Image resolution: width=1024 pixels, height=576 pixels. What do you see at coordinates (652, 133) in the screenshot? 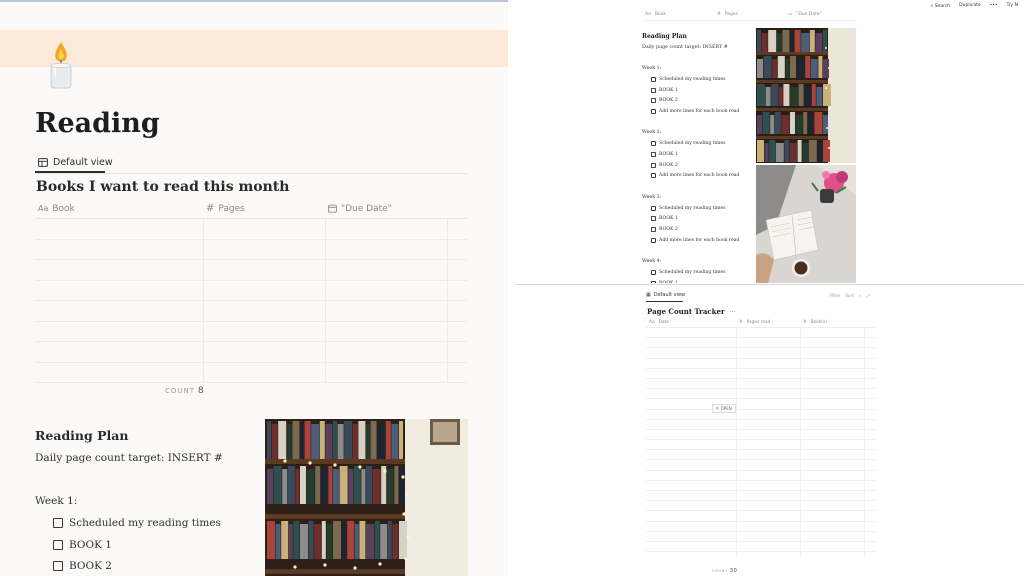
I see `week-label: Week 2:` at bounding box center [652, 133].